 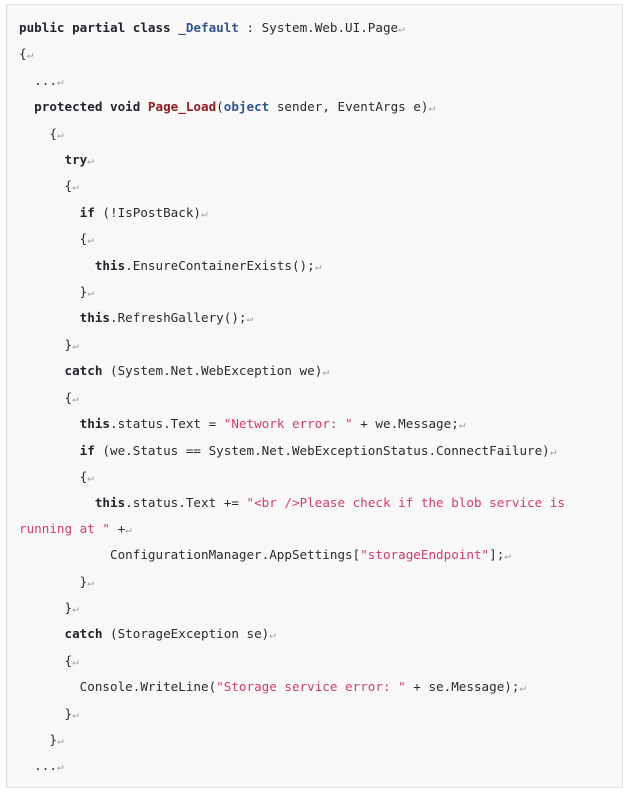 What do you see at coordinates (288, 424) in the screenshot?
I see `code-token-str: "Network error: "` at bounding box center [288, 424].